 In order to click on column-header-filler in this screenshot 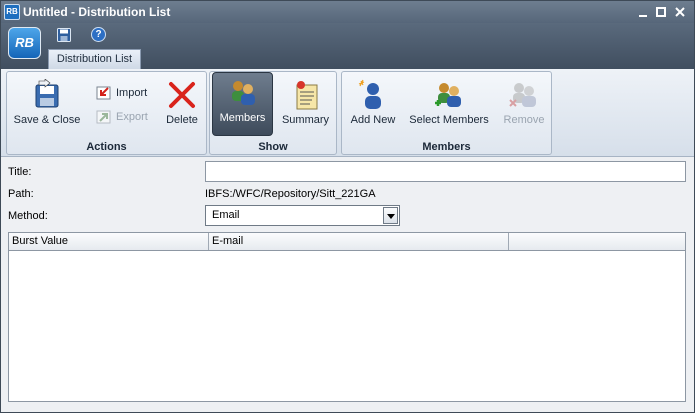, I will do `click(597, 241)`.